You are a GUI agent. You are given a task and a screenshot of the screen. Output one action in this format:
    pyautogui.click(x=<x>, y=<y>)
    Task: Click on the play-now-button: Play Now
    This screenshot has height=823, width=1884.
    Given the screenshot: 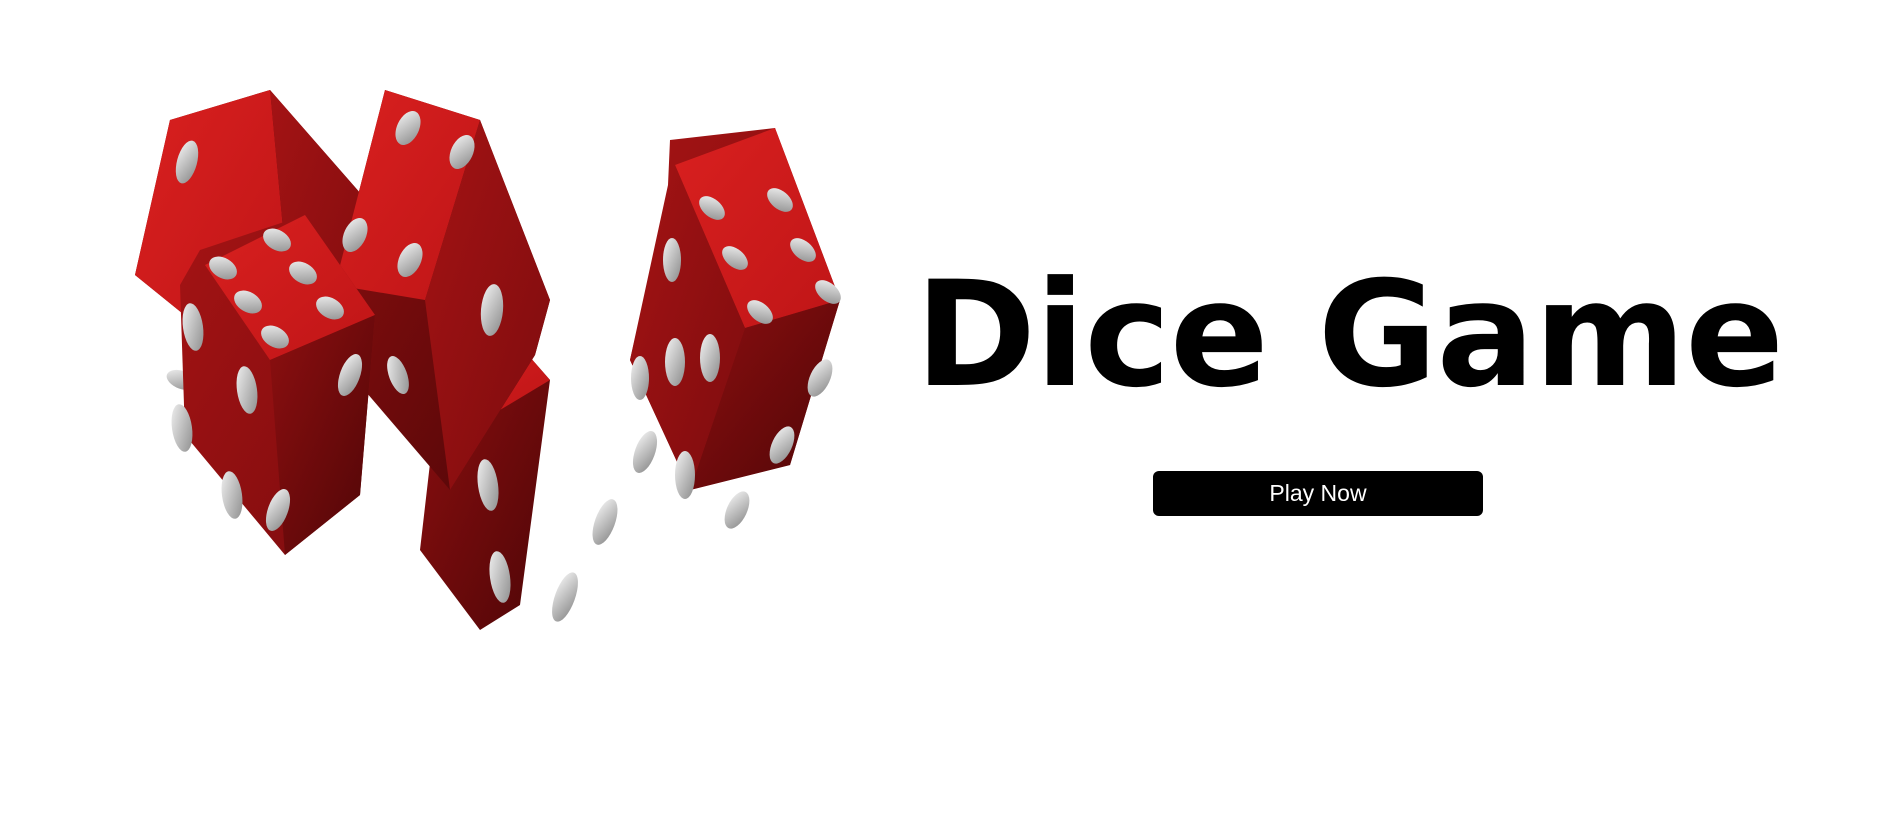 What is the action you would take?
    pyautogui.click(x=1318, y=493)
    